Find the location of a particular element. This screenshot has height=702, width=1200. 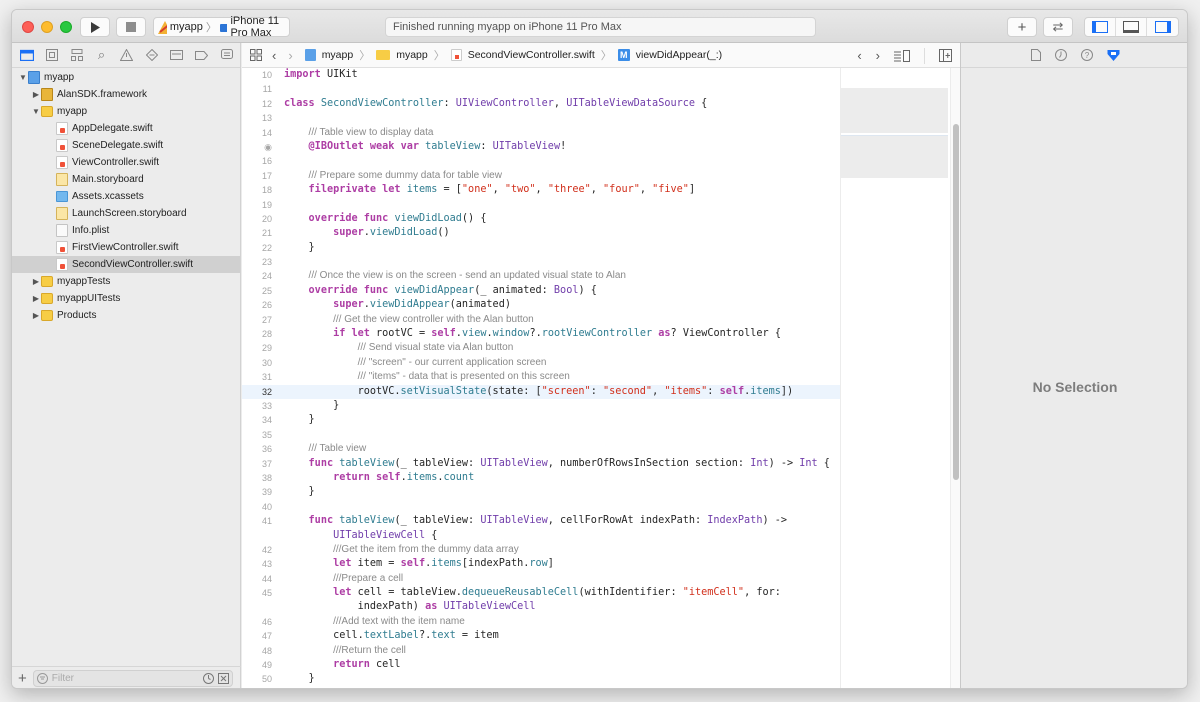

tree-item: ▶ myappTests is located at coordinates (126, 281).